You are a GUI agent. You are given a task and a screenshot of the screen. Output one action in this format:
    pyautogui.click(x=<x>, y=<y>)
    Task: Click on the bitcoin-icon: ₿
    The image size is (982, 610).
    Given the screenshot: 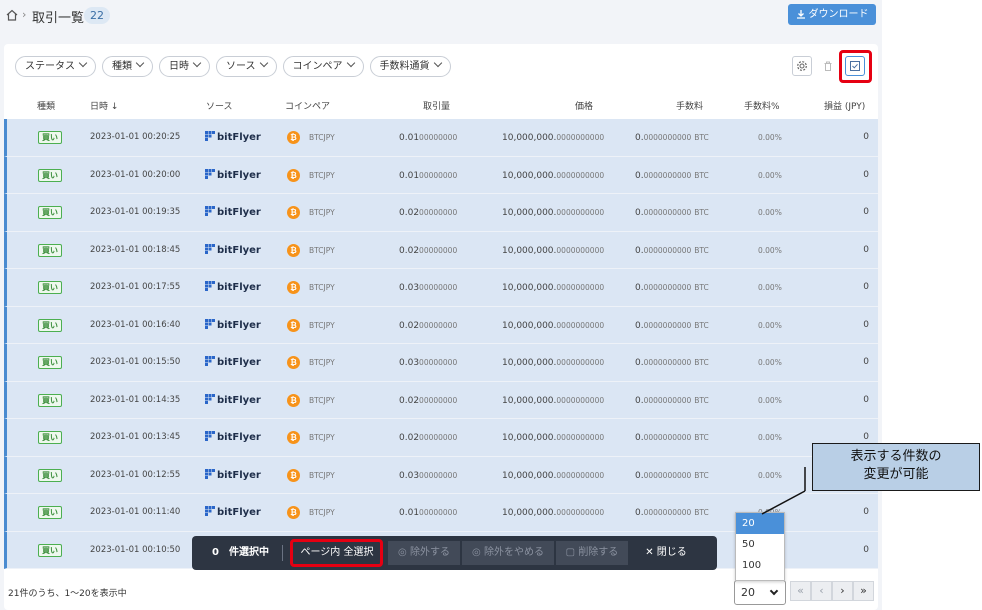 What is the action you would take?
    pyautogui.click(x=293, y=175)
    